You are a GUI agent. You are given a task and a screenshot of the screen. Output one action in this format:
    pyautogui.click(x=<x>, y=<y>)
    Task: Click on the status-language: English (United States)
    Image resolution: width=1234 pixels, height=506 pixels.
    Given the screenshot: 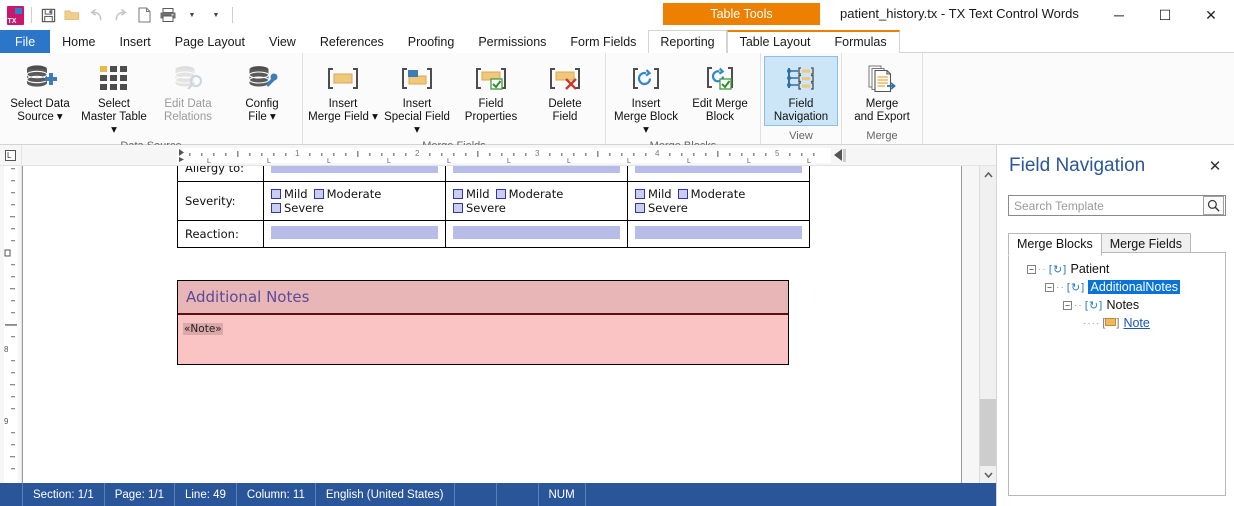 What is the action you would take?
    pyautogui.click(x=385, y=494)
    